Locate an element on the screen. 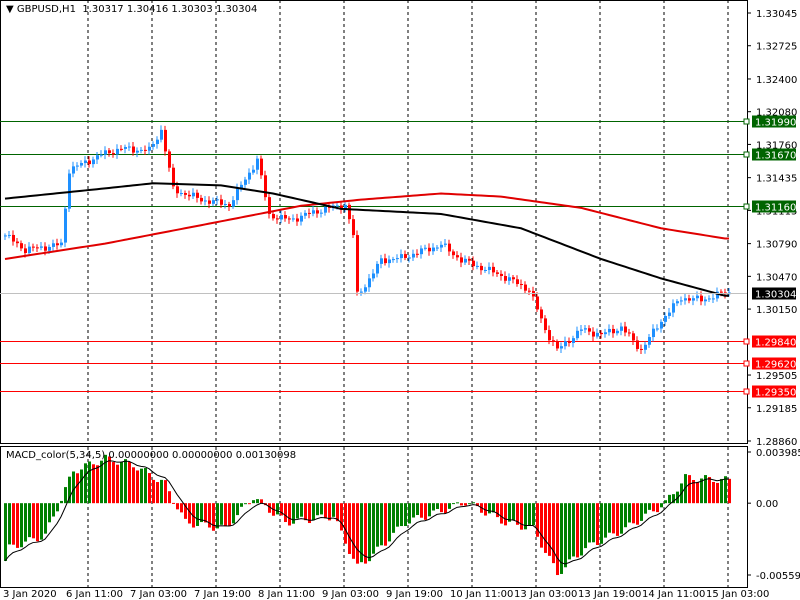 This screenshot has width=800, height=600. time-label: 10 Jan 11:00 is located at coordinates (481, 594).